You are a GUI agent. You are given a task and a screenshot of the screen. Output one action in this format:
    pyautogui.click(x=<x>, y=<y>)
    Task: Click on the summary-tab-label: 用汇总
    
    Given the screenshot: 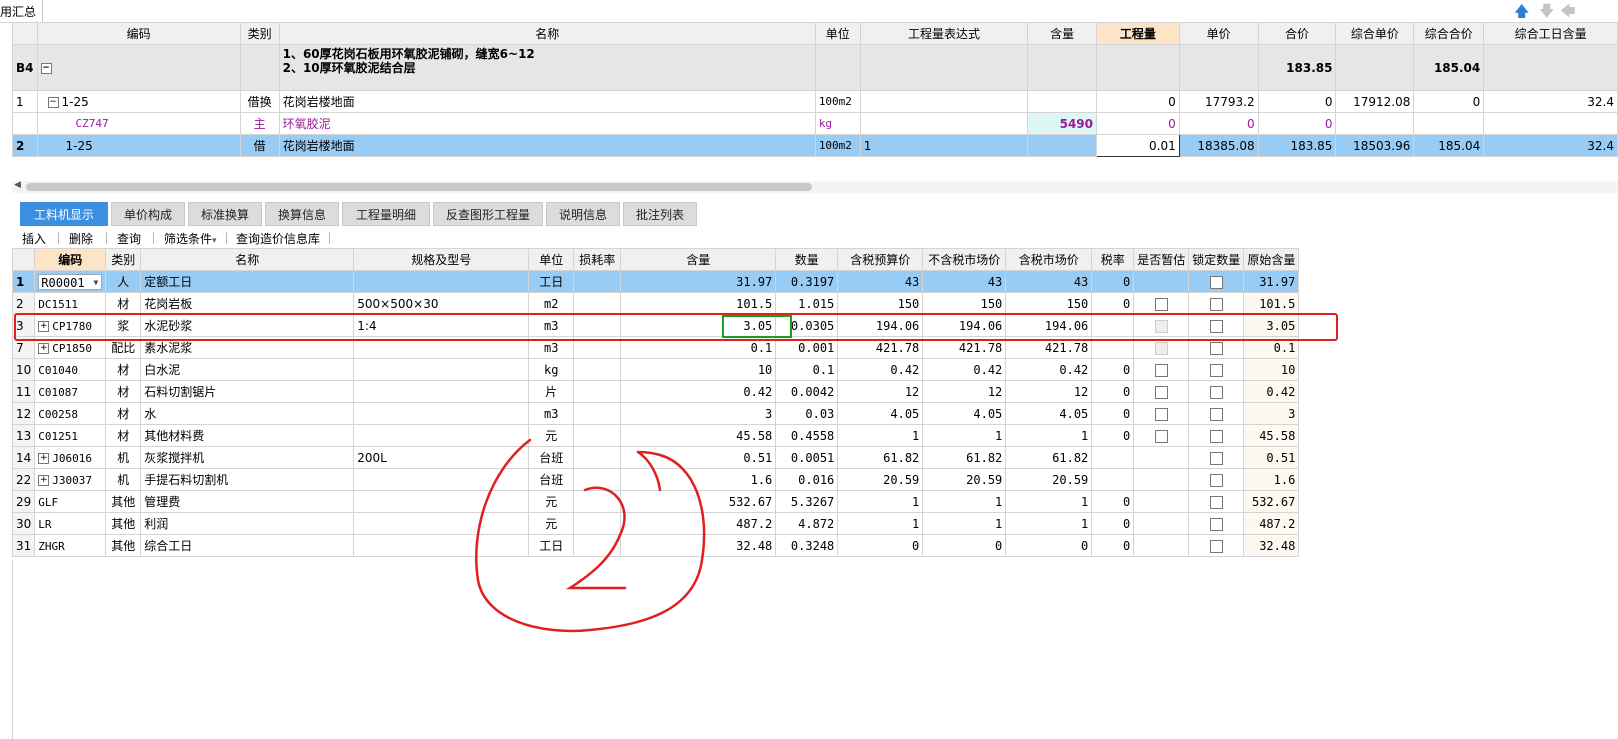 What is the action you would take?
    pyautogui.click(x=18, y=11)
    